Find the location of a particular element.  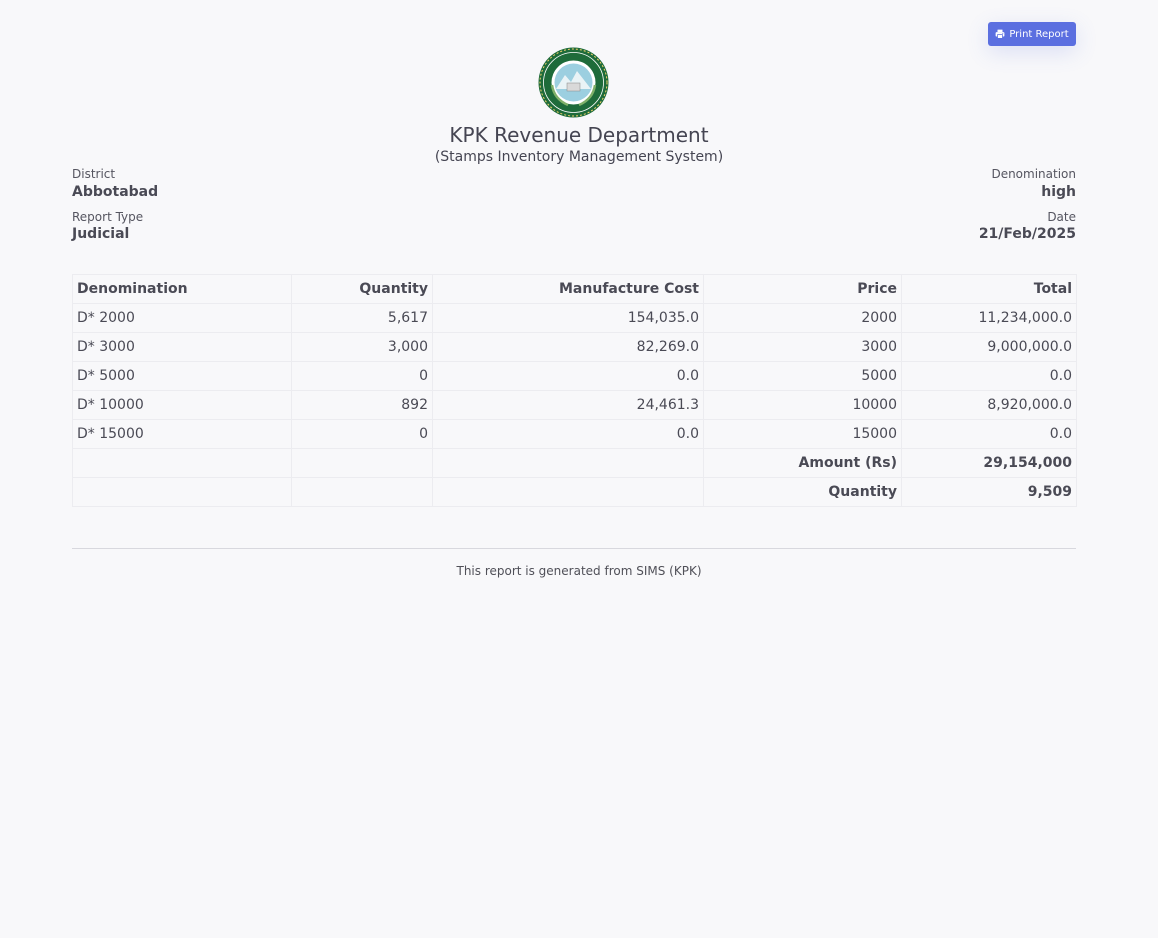

cell-price: 3000 is located at coordinates (802, 347).